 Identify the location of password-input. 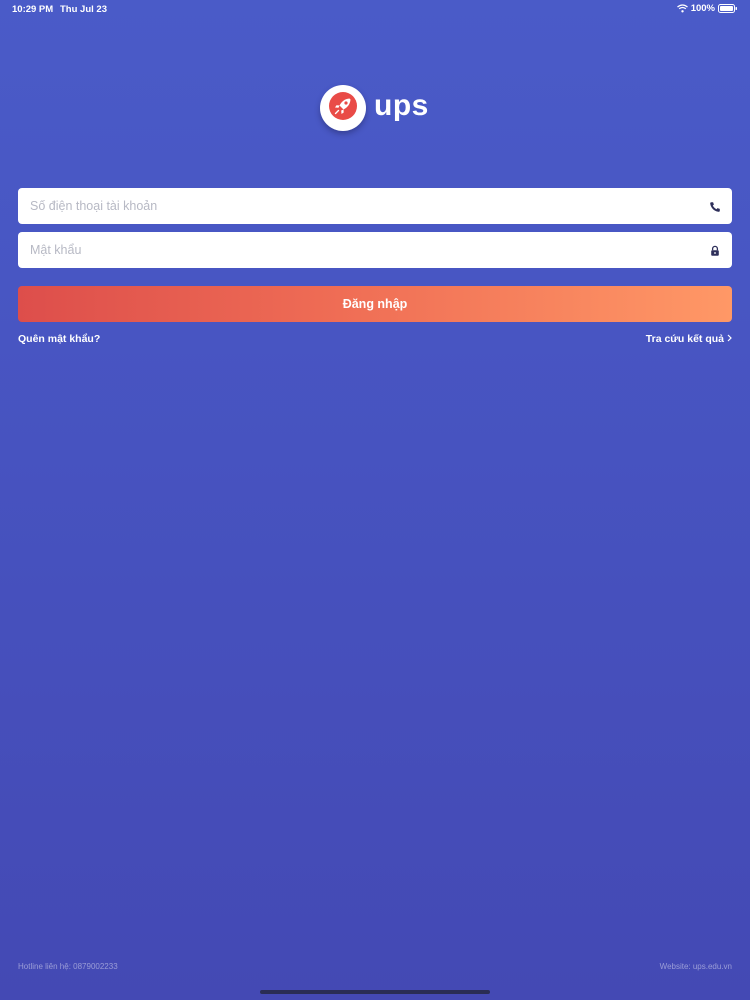
(375, 250).